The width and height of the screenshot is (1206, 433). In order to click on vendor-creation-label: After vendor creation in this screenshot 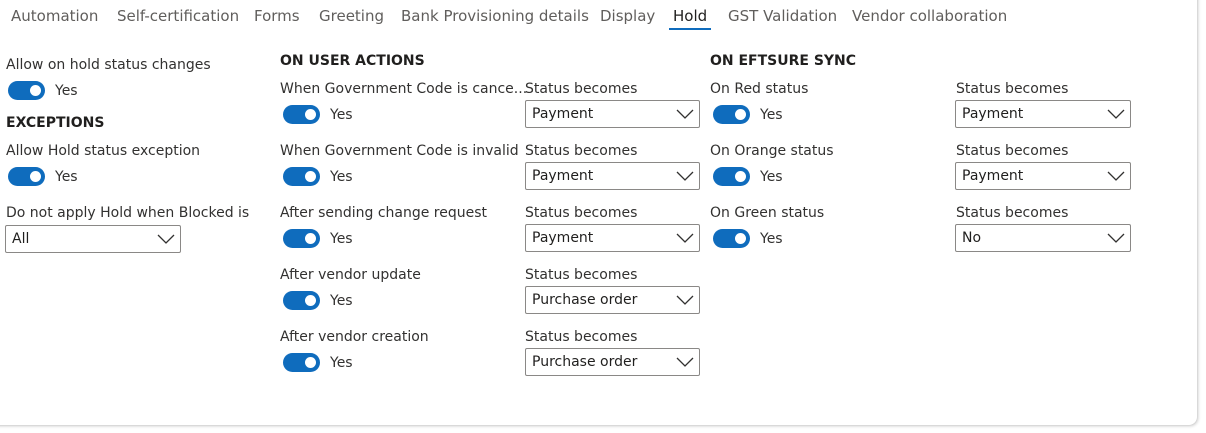, I will do `click(354, 337)`.